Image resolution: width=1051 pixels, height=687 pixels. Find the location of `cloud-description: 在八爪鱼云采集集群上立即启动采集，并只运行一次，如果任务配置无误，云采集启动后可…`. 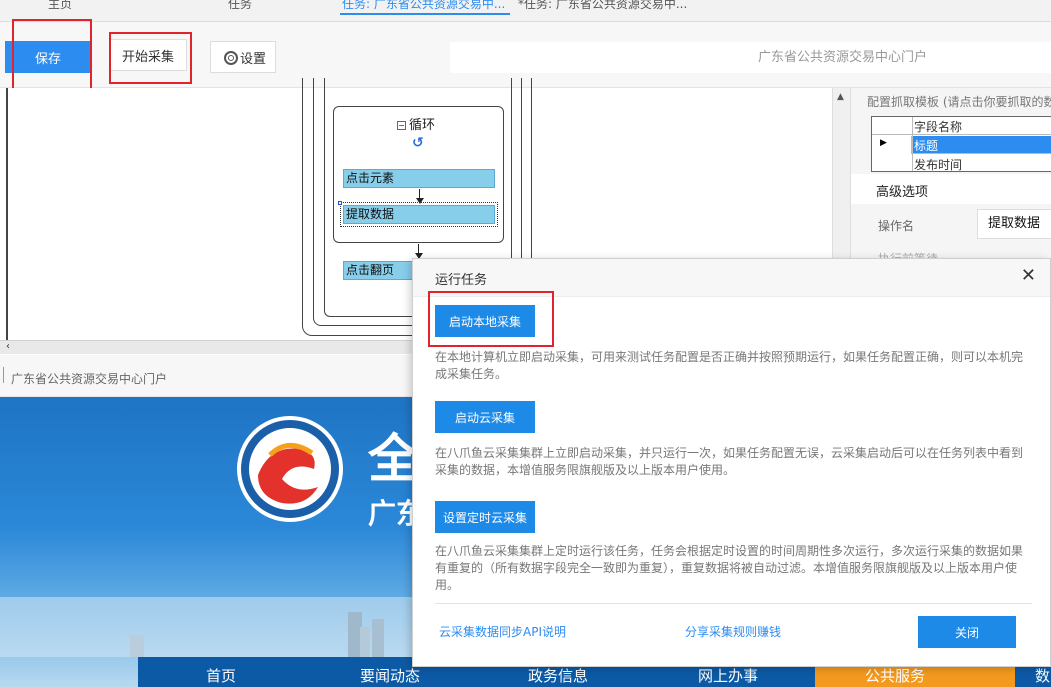

cloud-description: 在八爪鱼云采集集群上立即启动采集，并只运行一次，如果任务配置无误，云采集启动后可… is located at coordinates (729, 461).